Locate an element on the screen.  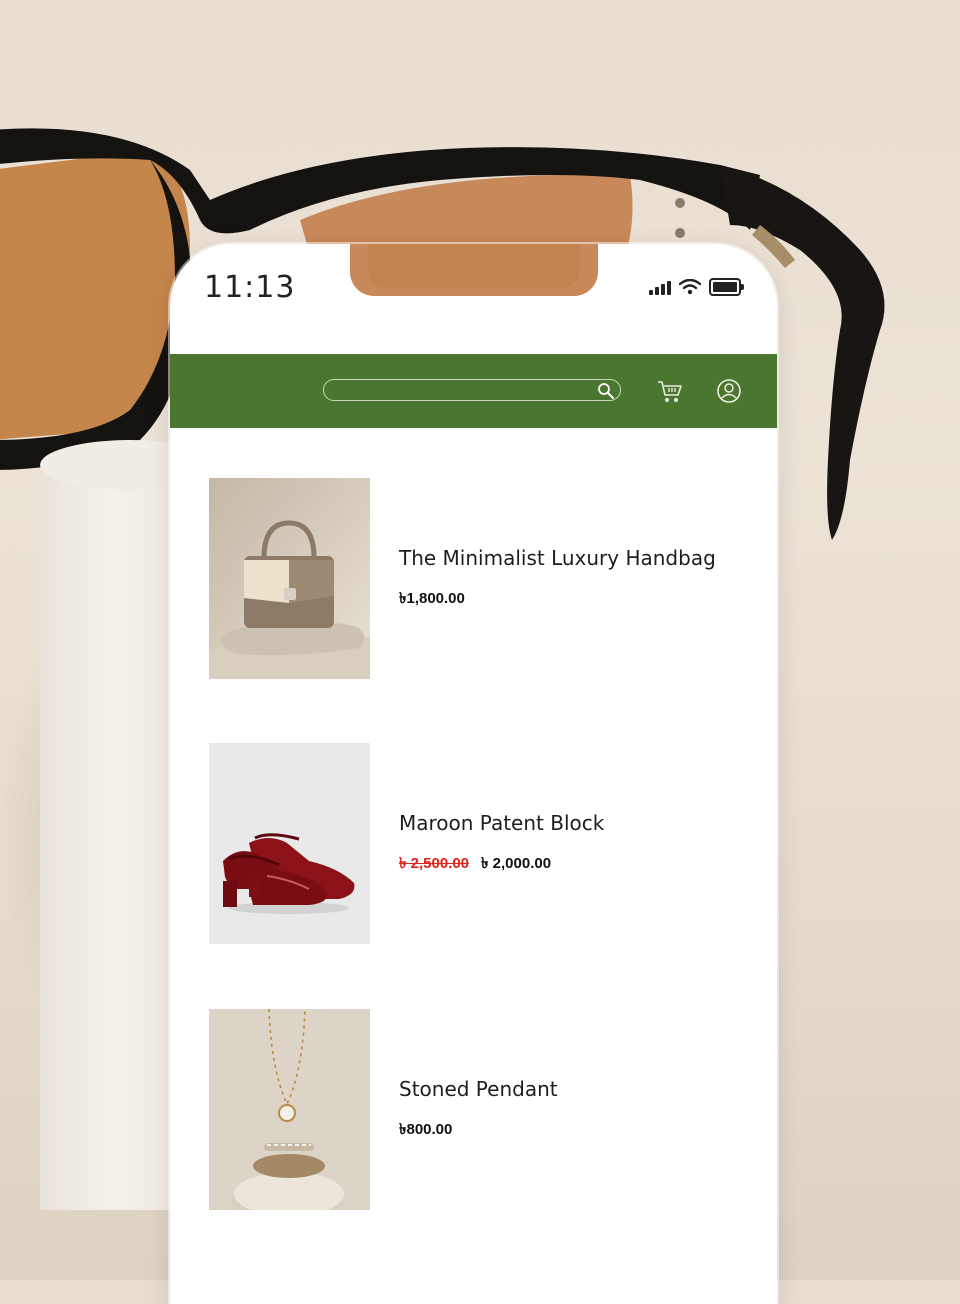
search-input is located at coordinates (472, 390).